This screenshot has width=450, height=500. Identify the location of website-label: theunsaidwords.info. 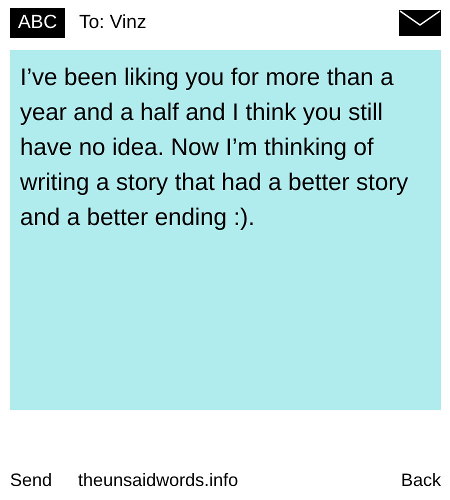
(158, 480).